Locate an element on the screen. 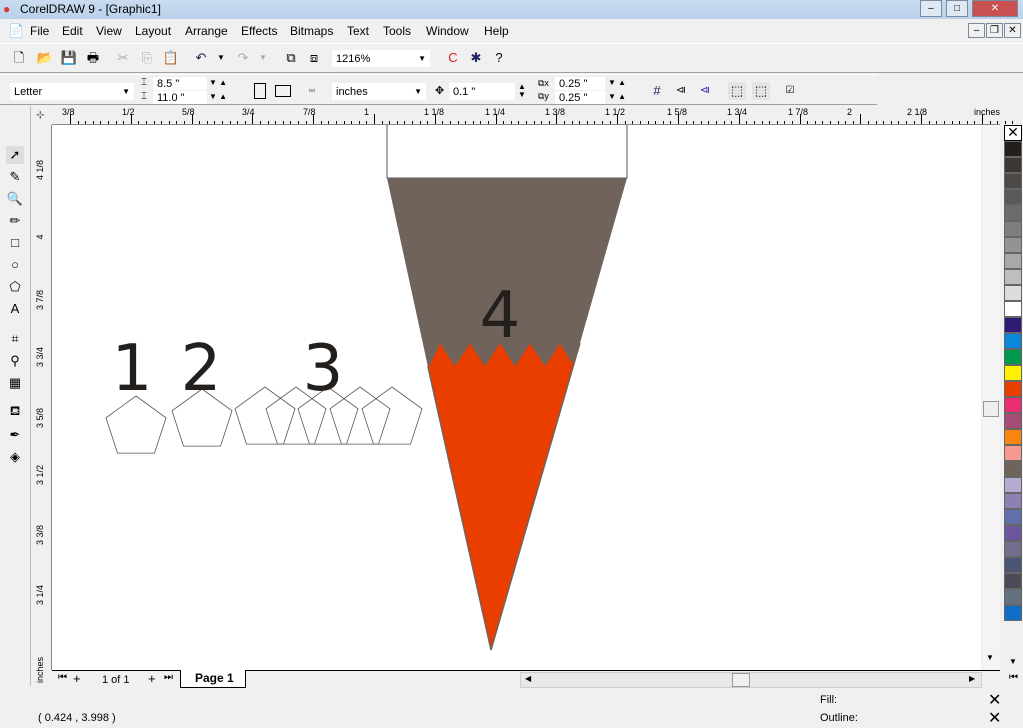 The height and width of the screenshot is (728, 1023). whats-this-help-icon: ? is located at coordinates (499, 58).